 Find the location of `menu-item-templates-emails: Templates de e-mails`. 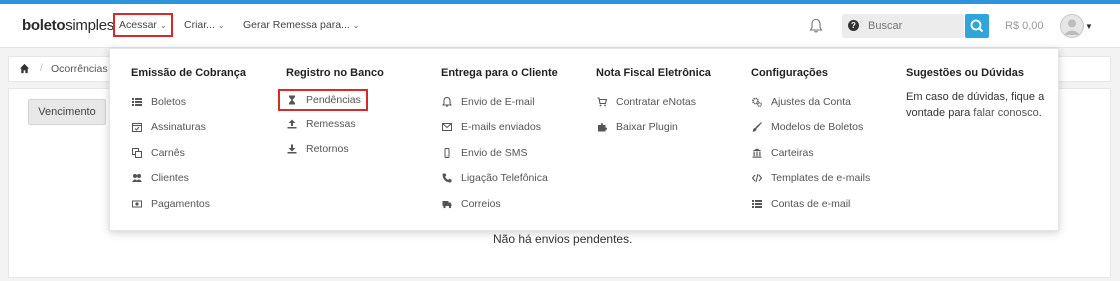

menu-item-templates-emails: Templates de e-mails is located at coordinates (826, 179).